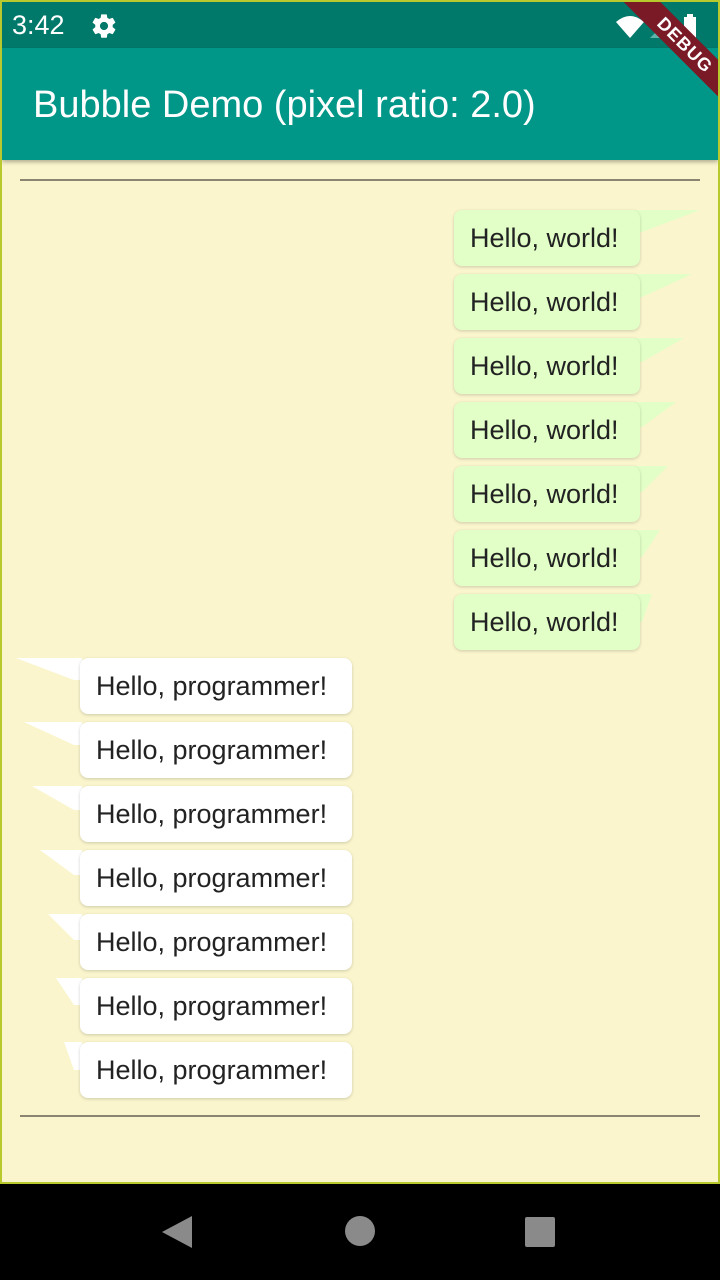 This screenshot has height=1280, width=720. Describe the element at coordinates (630, 27) in the screenshot. I see `wifi-icon` at that location.